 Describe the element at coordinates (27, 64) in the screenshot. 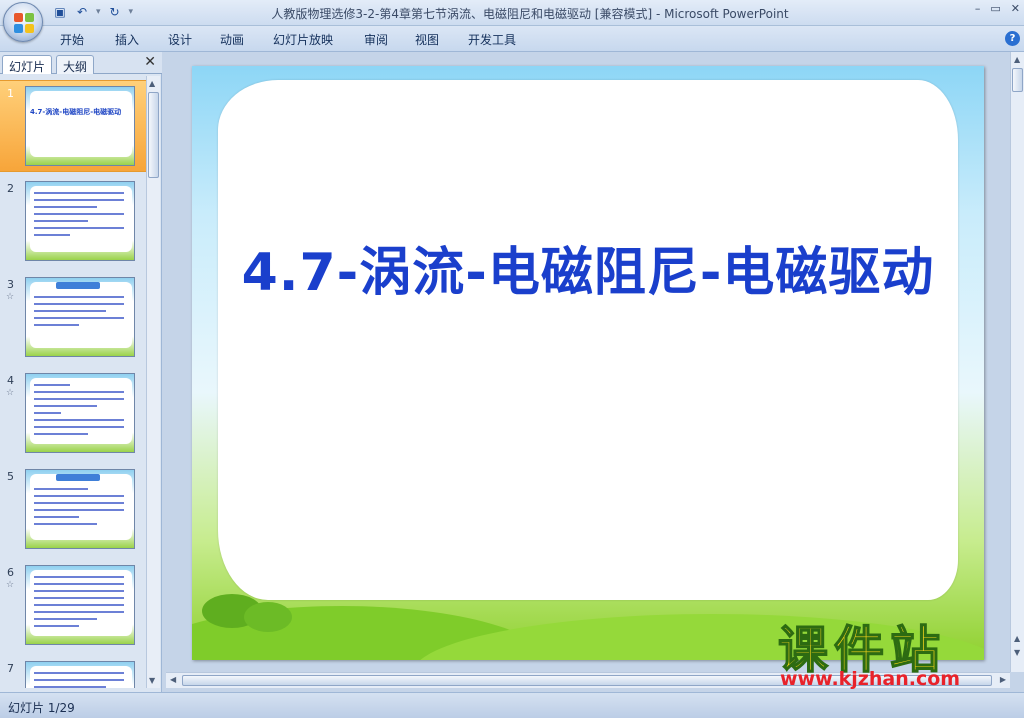

I see `tab-slides: 幻灯片` at that location.